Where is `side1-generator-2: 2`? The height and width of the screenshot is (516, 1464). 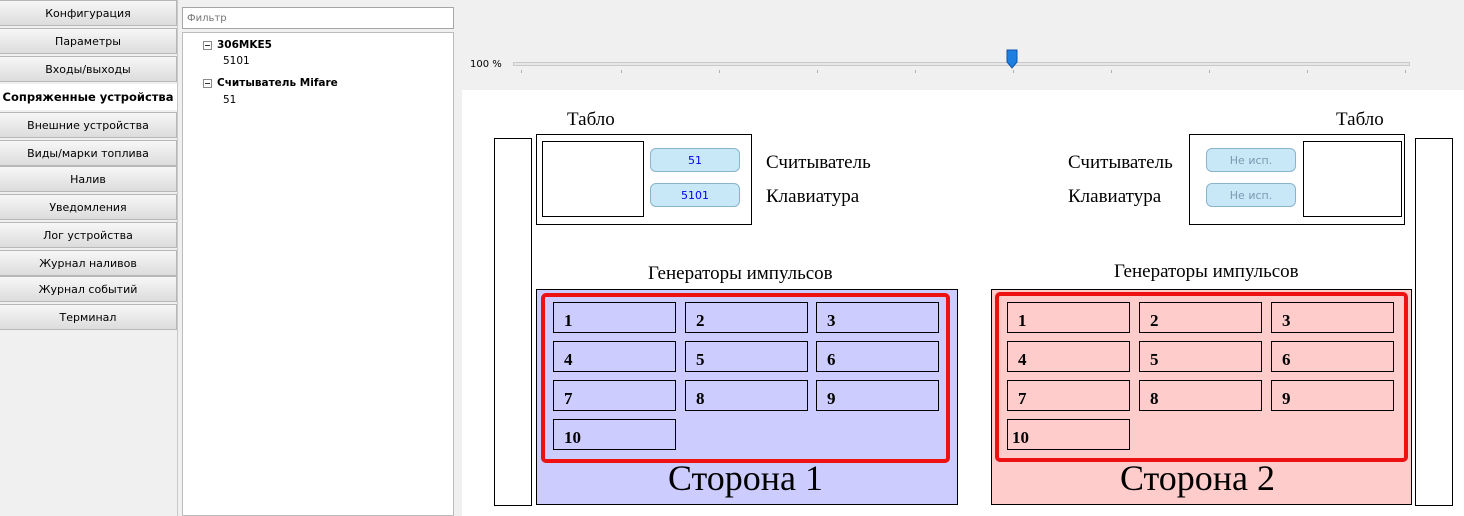
side1-generator-2: 2 is located at coordinates (746, 317).